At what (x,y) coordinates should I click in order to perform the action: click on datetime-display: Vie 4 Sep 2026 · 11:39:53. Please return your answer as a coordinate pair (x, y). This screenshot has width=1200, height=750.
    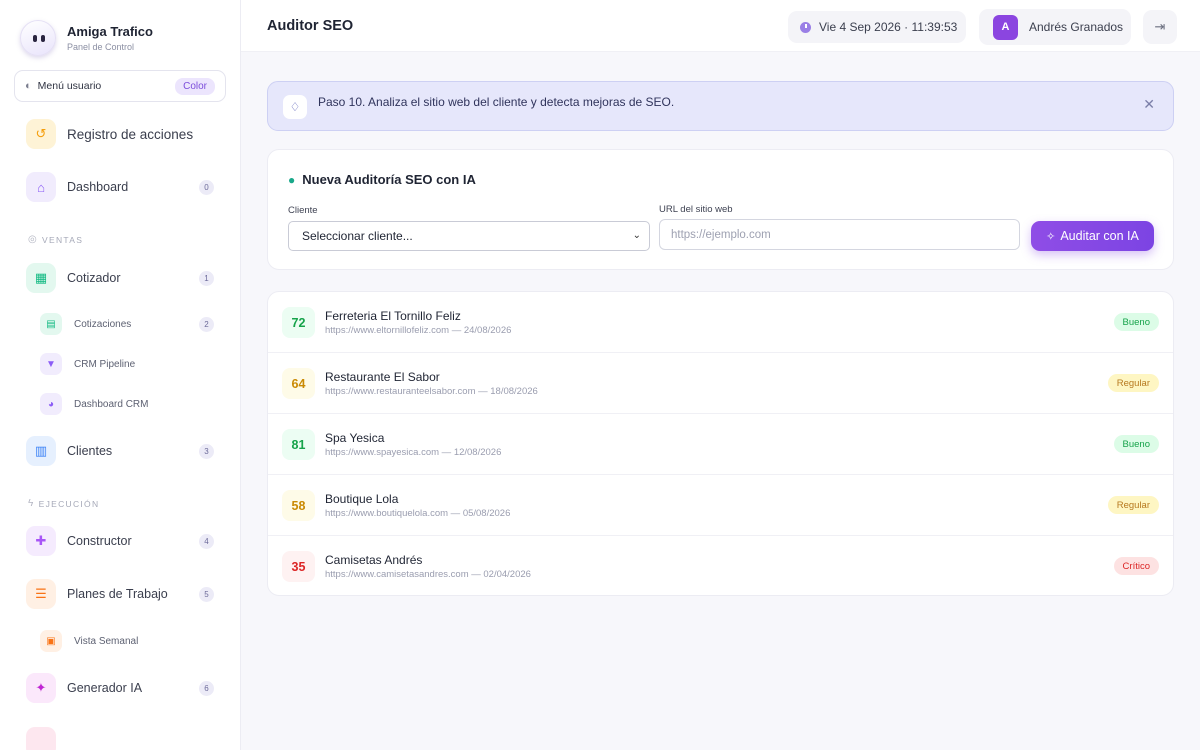
    Looking at the image, I should click on (877, 27).